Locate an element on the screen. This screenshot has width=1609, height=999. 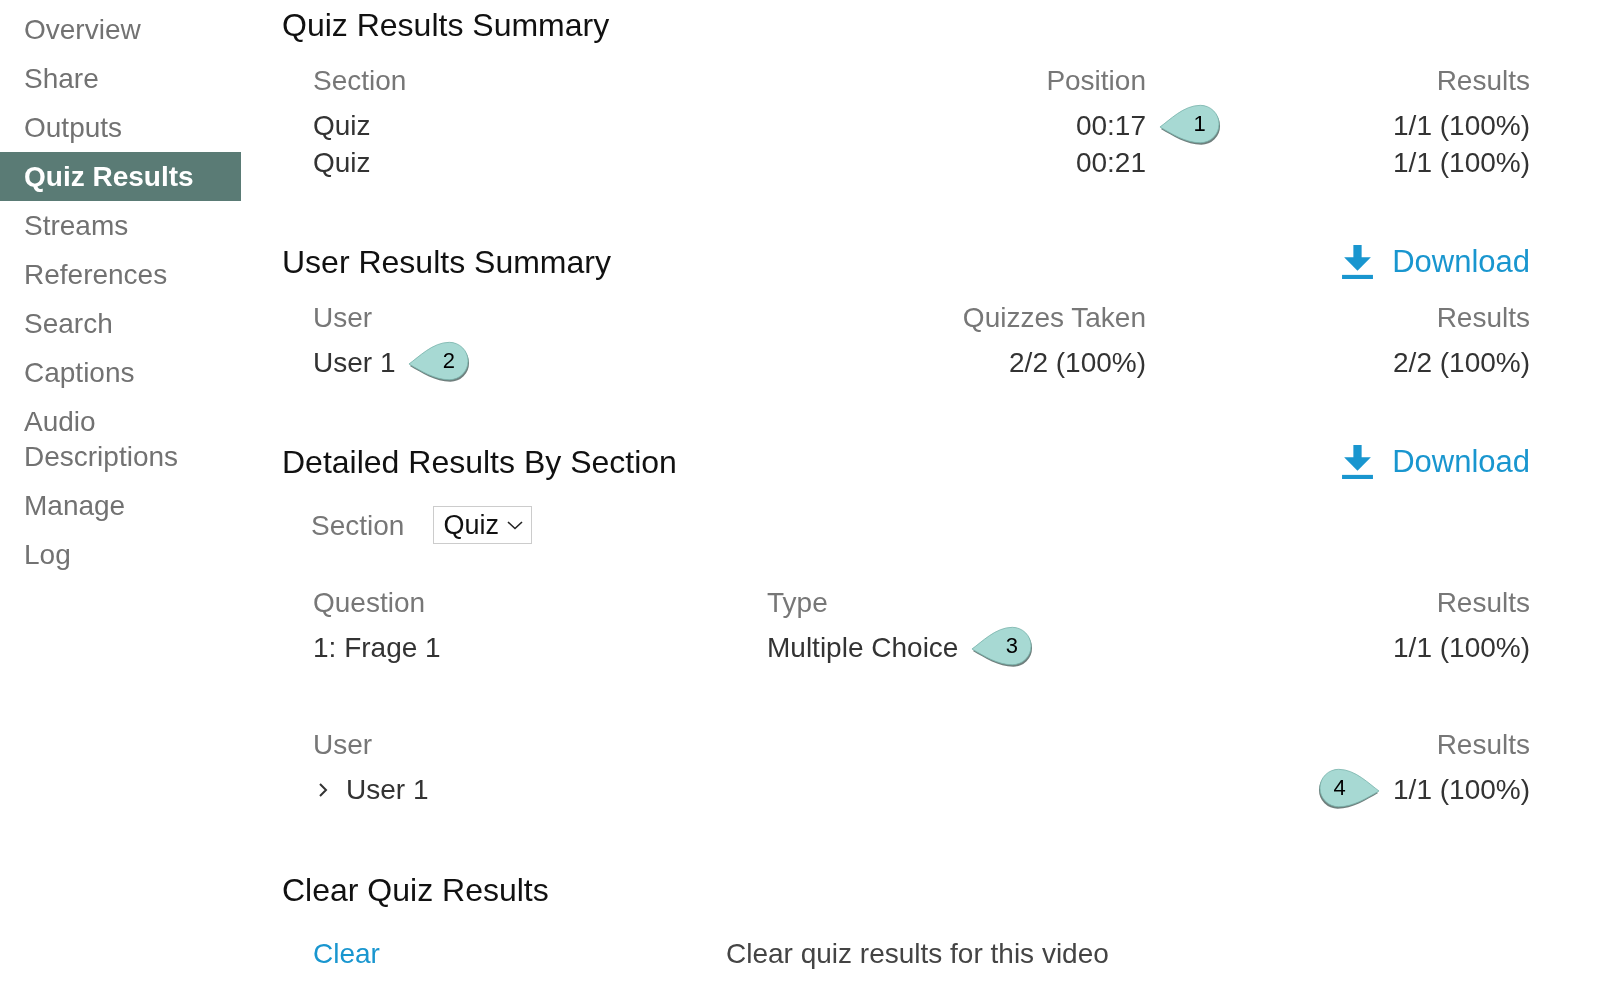
sidebar-item: Audio Descriptions is located at coordinates (120, 439).